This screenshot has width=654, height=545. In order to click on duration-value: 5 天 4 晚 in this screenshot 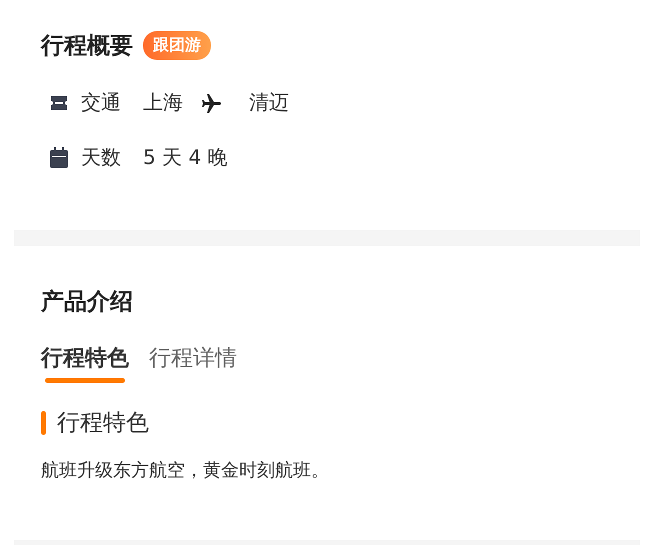, I will do `click(185, 157)`.